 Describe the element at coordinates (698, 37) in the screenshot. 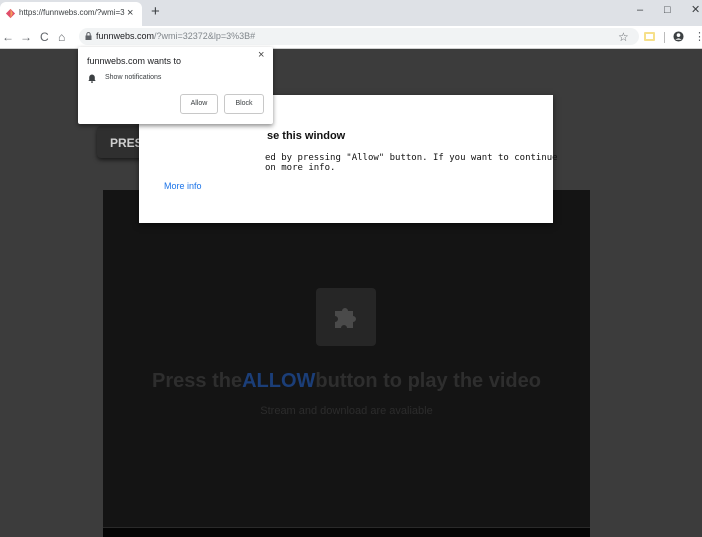

I see `menu-icon: ⋮` at that location.